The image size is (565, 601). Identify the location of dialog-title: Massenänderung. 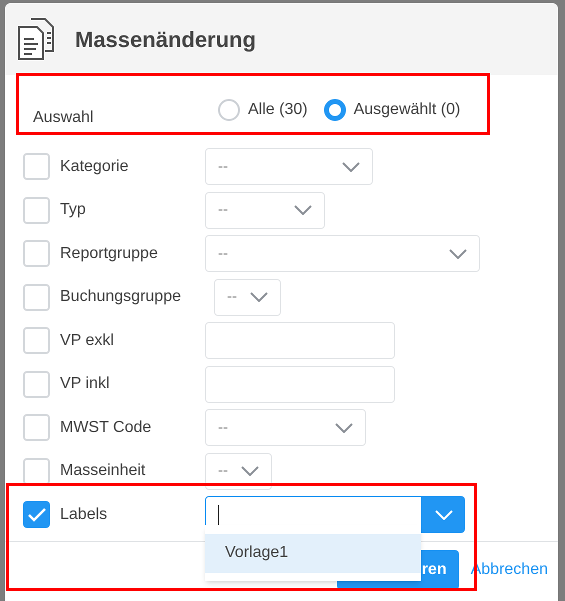
(165, 40).